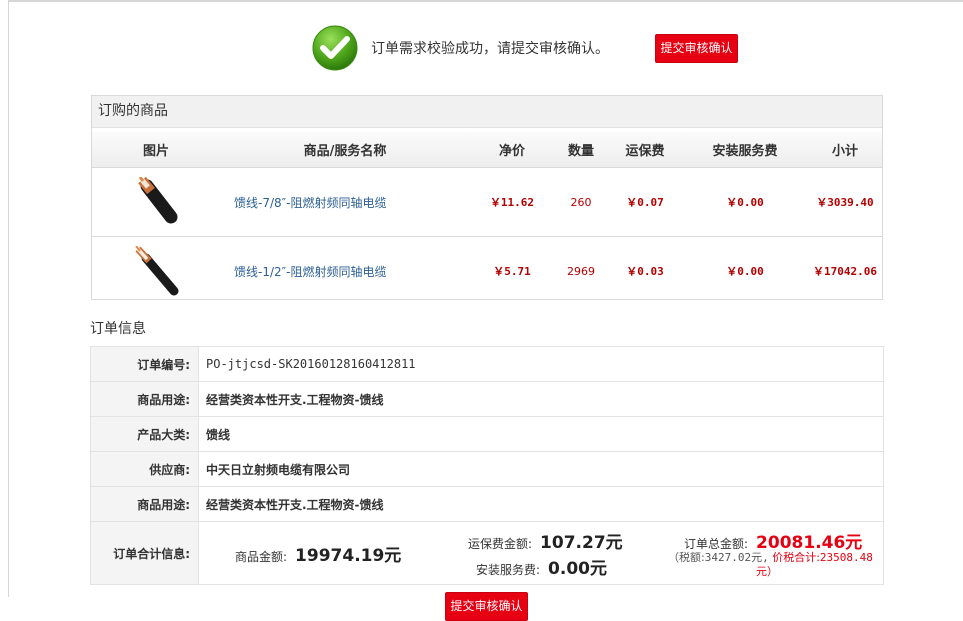  What do you see at coordinates (846, 557) in the screenshot?
I see `tax-total-value: 23508.48` at bounding box center [846, 557].